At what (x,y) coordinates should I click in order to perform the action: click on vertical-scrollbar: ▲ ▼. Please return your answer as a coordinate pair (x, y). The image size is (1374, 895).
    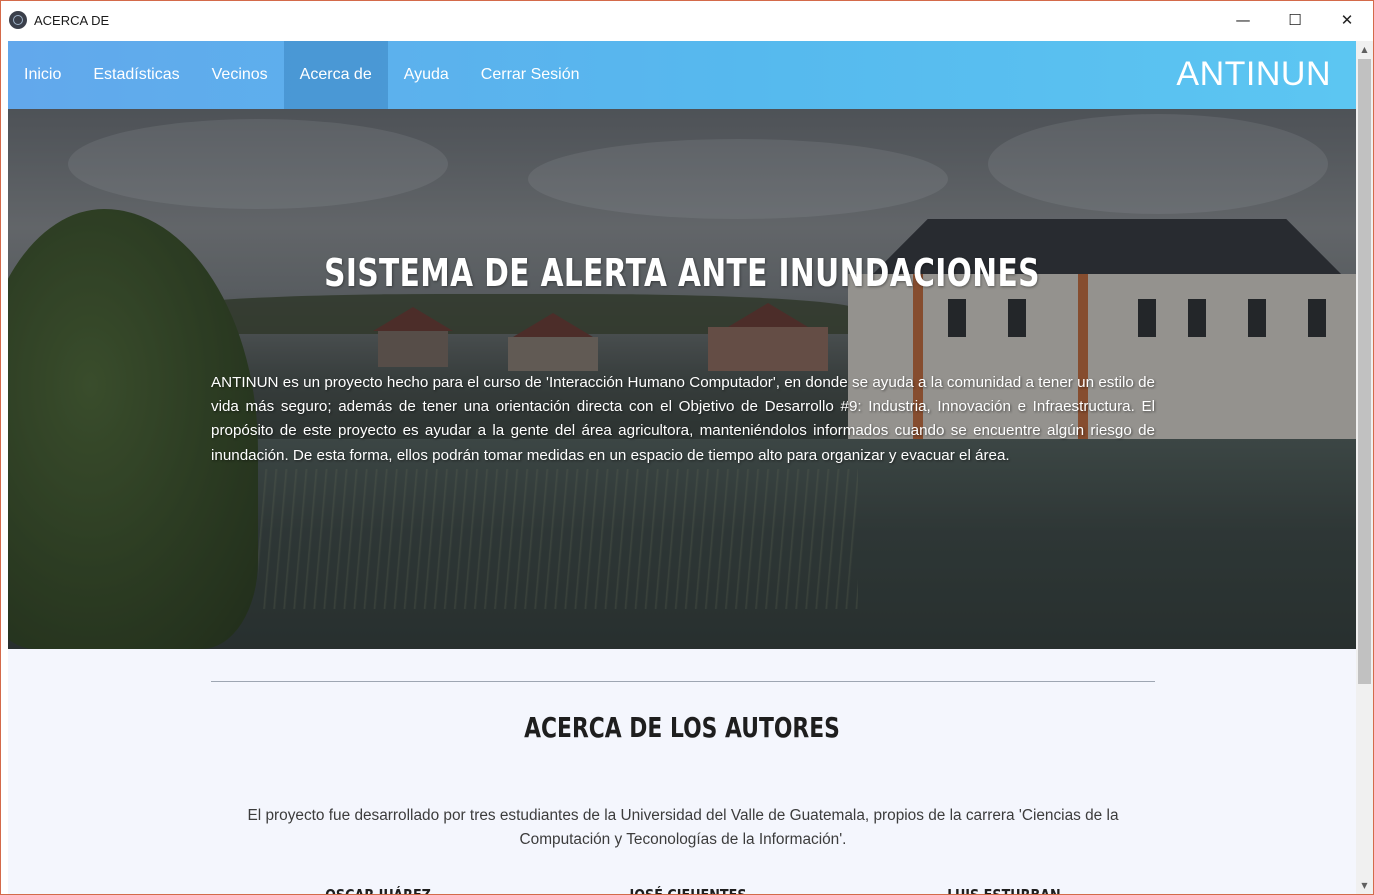
    Looking at the image, I should click on (1364, 467).